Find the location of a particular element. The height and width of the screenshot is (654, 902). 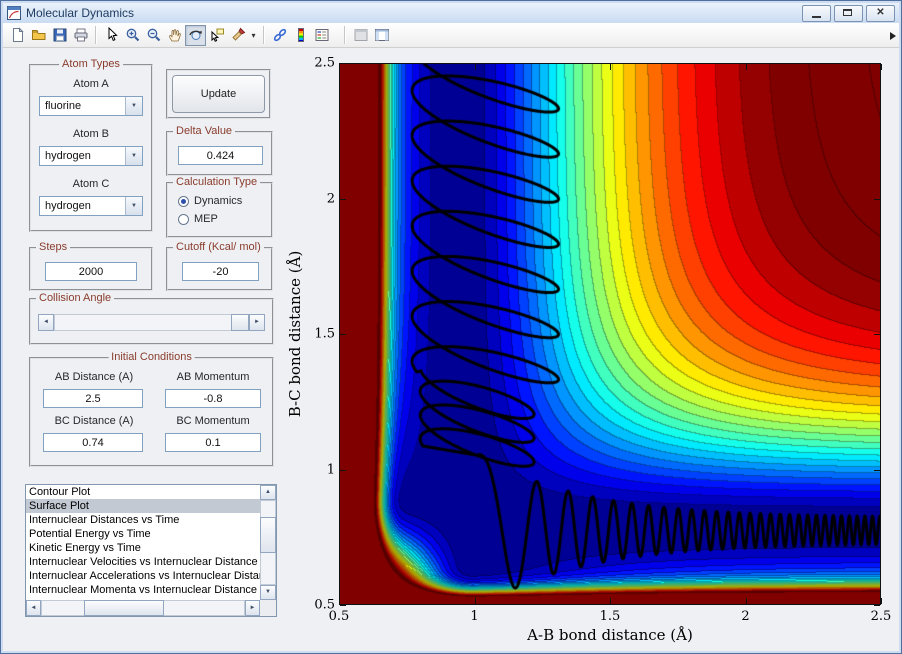

save-figure-button is located at coordinates (59, 35).